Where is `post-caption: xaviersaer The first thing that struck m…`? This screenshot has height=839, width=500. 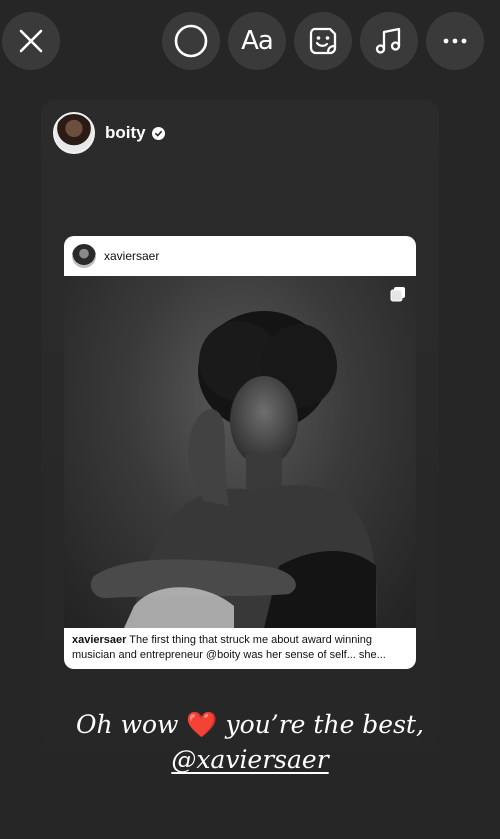
post-caption: xaviersaer The first thing that struck m… is located at coordinates (240, 645).